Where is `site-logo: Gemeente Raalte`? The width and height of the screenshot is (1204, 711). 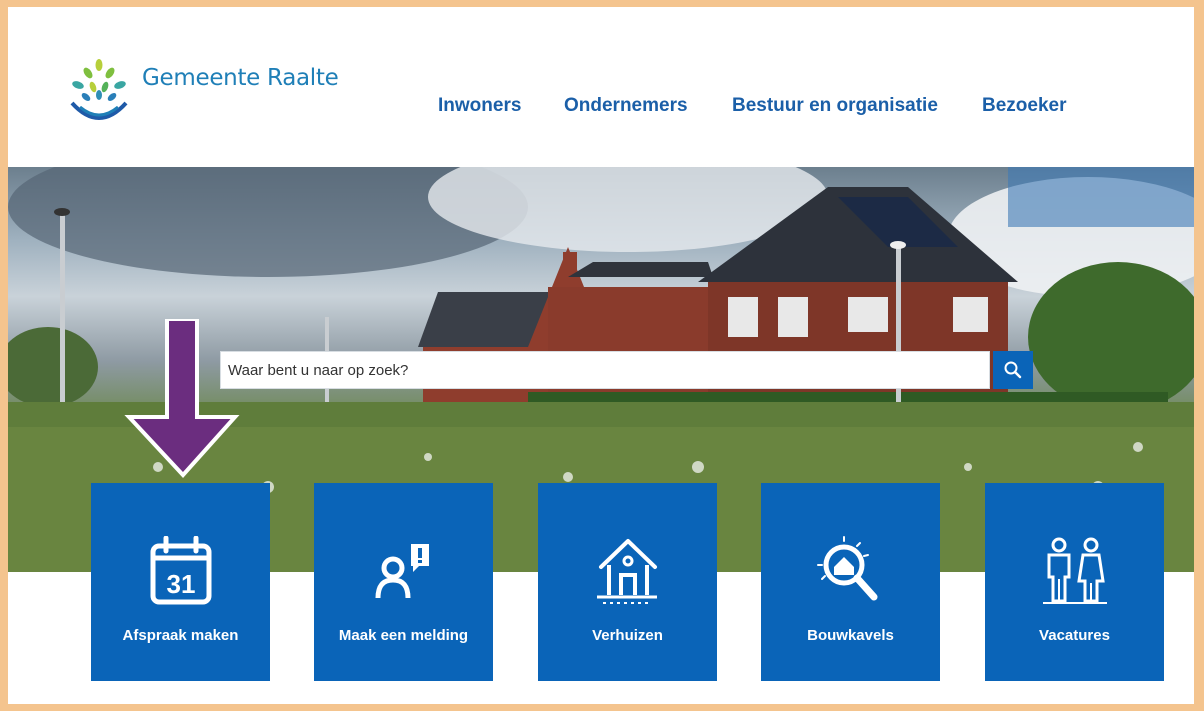 site-logo: Gemeente Raalte is located at coordinates (202, 93).